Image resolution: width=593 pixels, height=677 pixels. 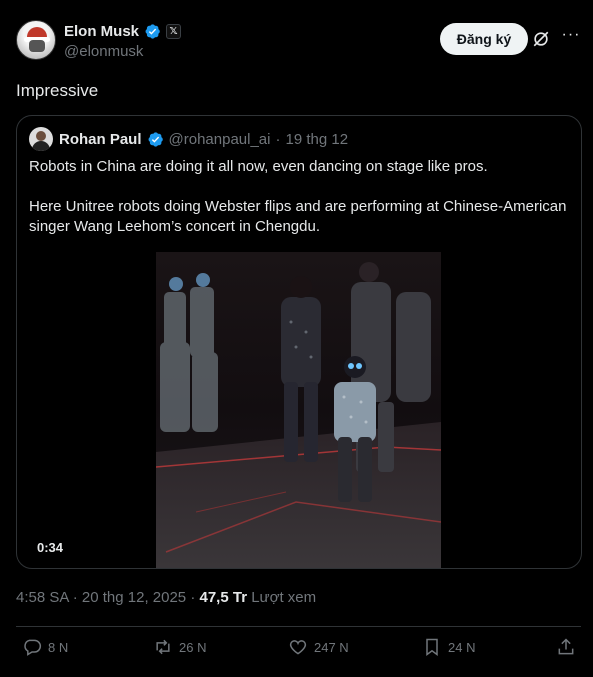 I want to click on verified-badge-icon, so click(x=152, y=31).